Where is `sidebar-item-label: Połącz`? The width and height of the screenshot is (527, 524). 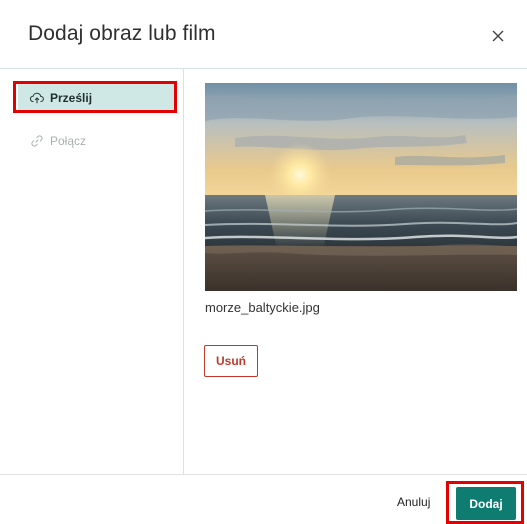
sidebar-item-label: Połącz is located at coordinates (68, 141).